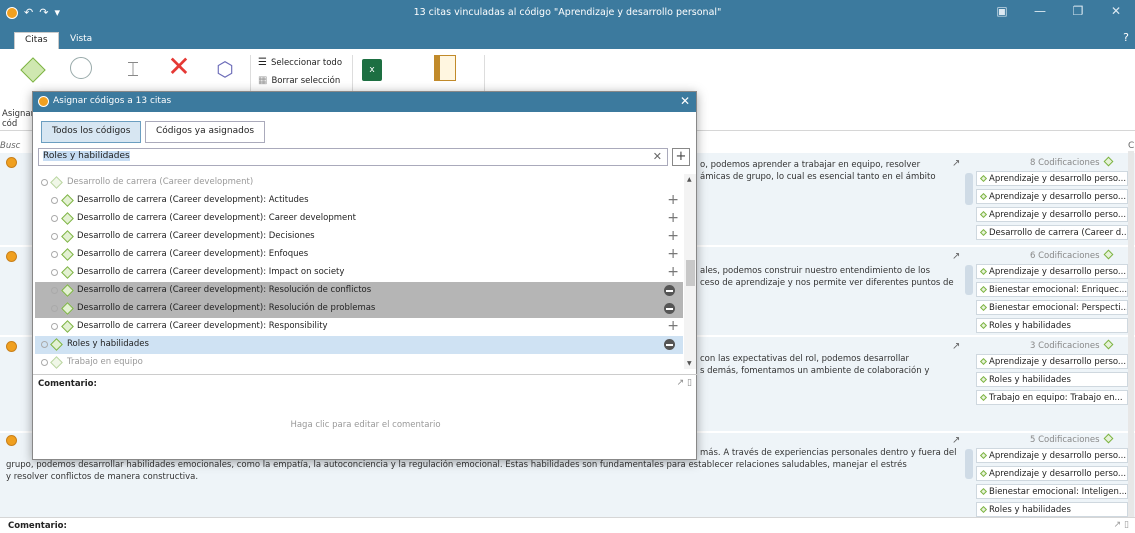 Image resolution: width=1135 pixels, height=533 pixels. I want to click on add-code-button: +, so click(681, 157).